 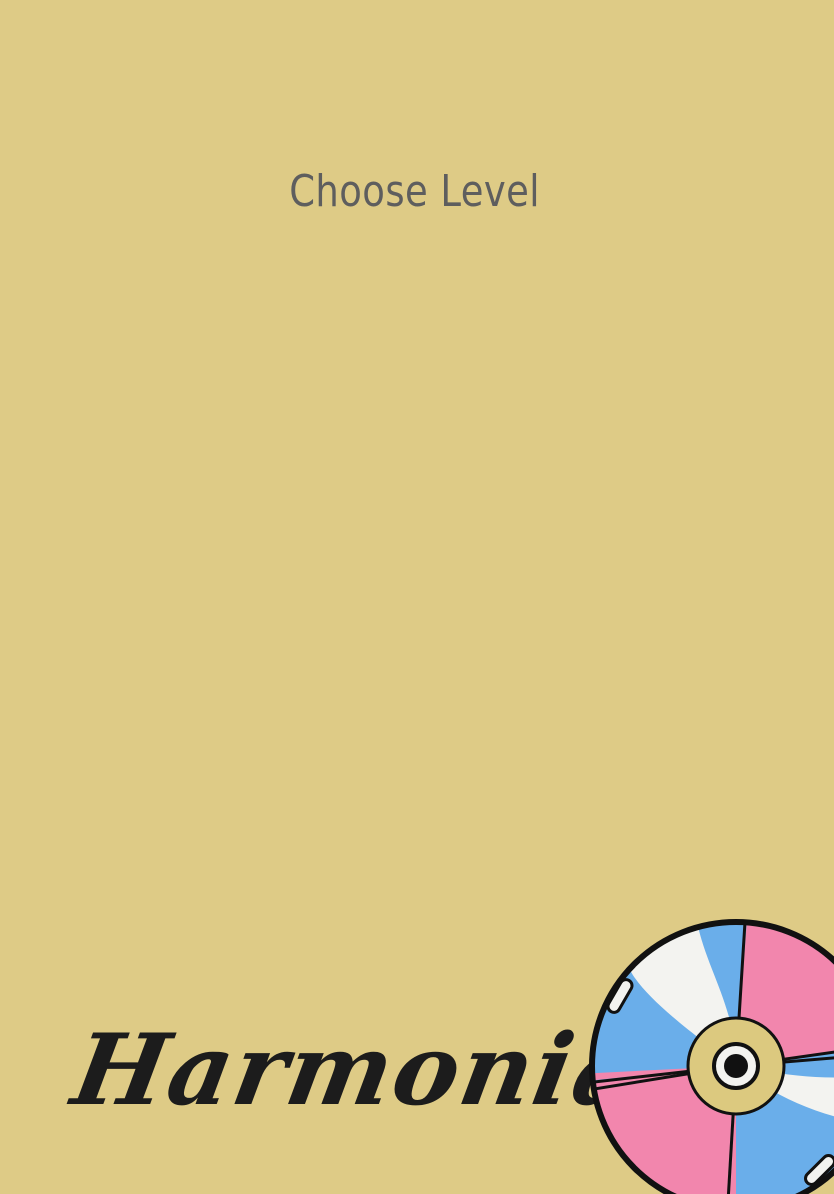 I want to click on vinyl-disc-icon, so click(x=710, y=1055).